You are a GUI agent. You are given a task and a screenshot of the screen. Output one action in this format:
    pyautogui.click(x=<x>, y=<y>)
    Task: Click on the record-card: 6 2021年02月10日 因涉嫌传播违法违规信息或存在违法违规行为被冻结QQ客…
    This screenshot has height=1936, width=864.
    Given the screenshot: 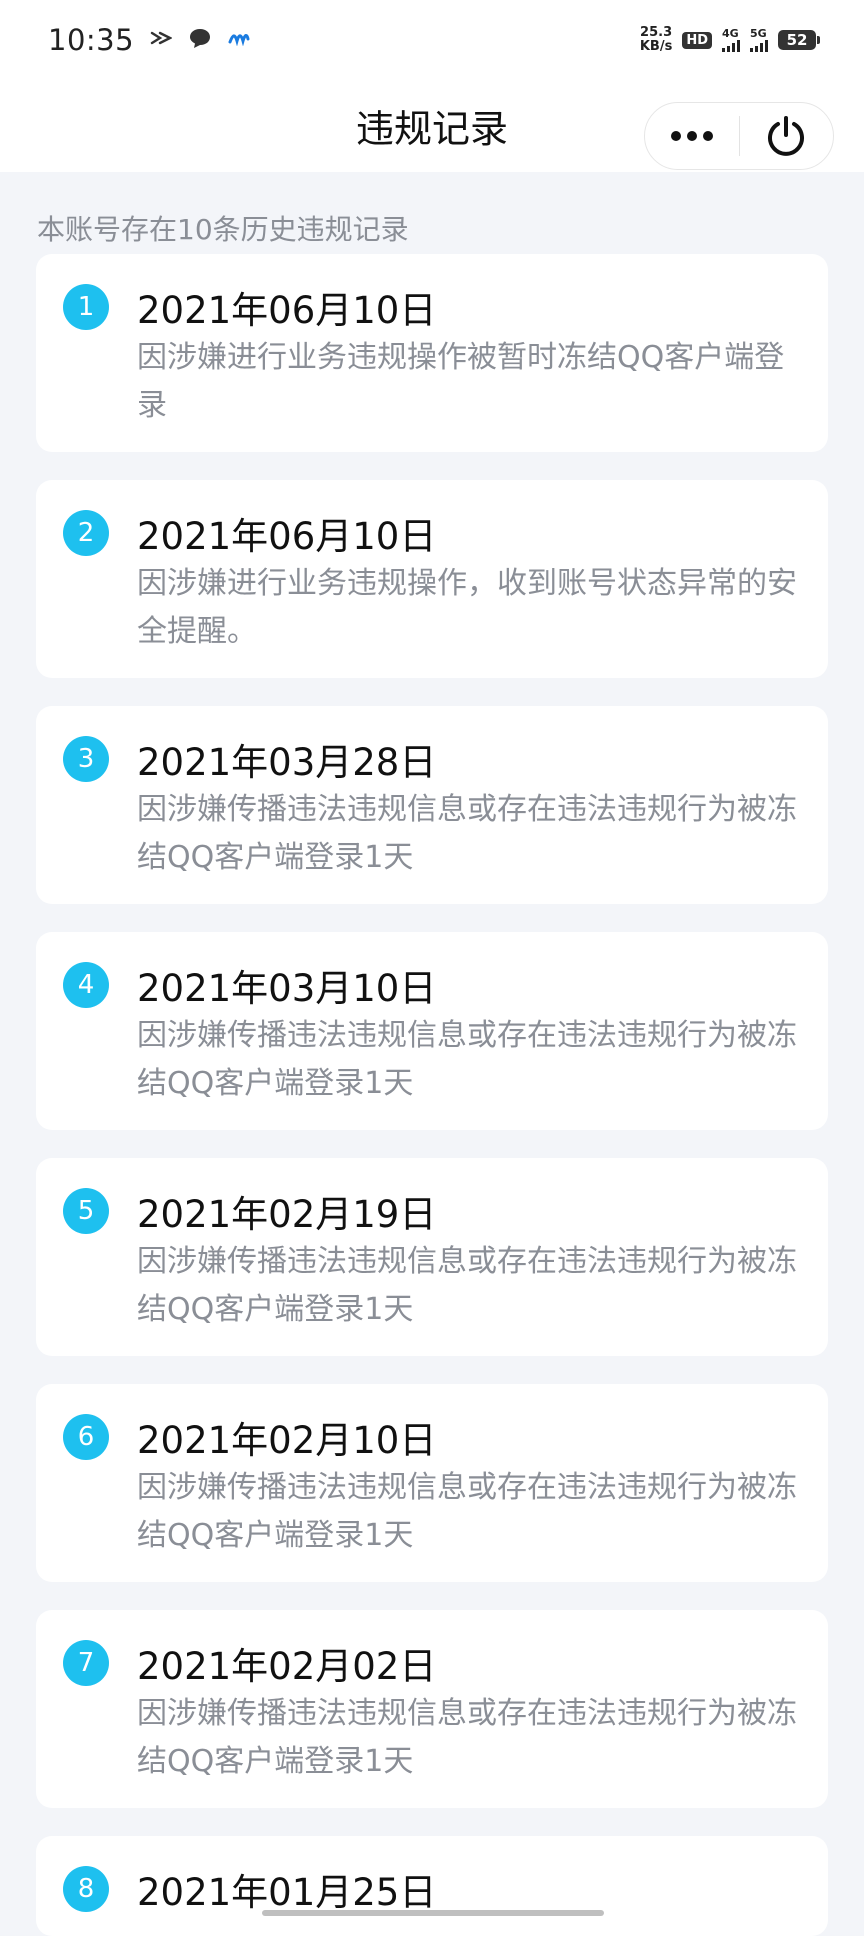 What is the action you would take?
    pyautogui.click(x=432, y=1483)
    